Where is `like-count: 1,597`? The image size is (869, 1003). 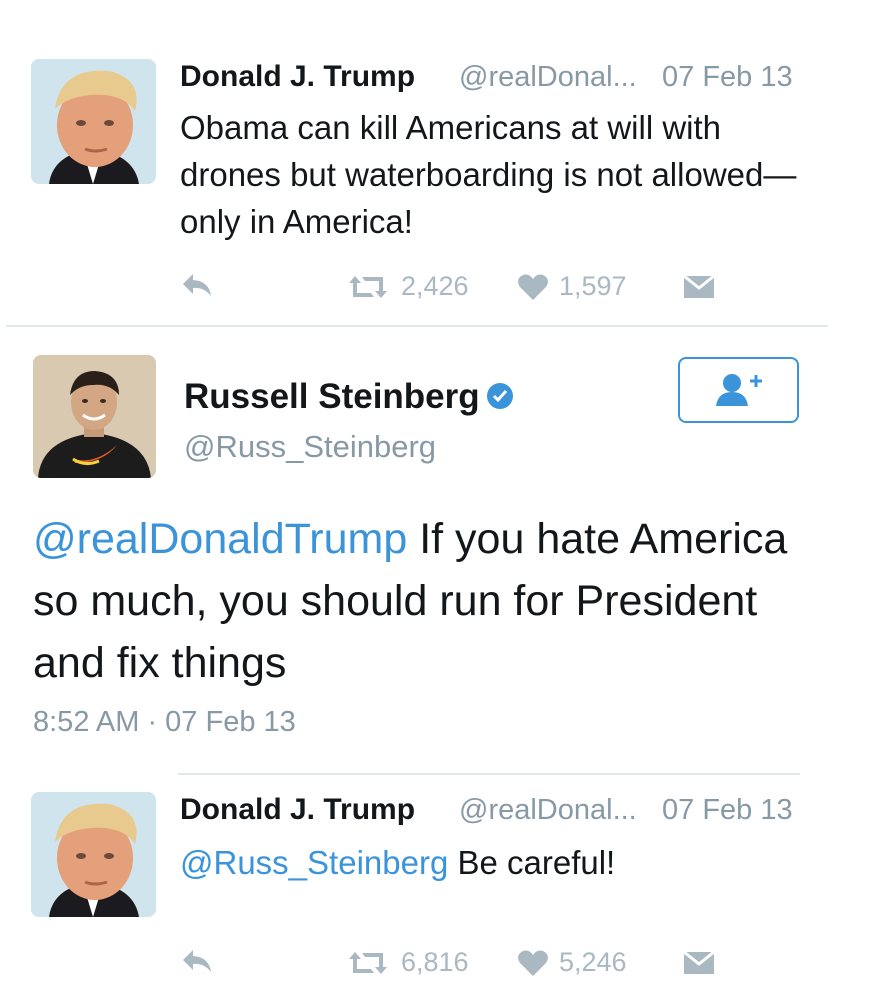
like-count: 1,597 is located at coordinates (593, 286).